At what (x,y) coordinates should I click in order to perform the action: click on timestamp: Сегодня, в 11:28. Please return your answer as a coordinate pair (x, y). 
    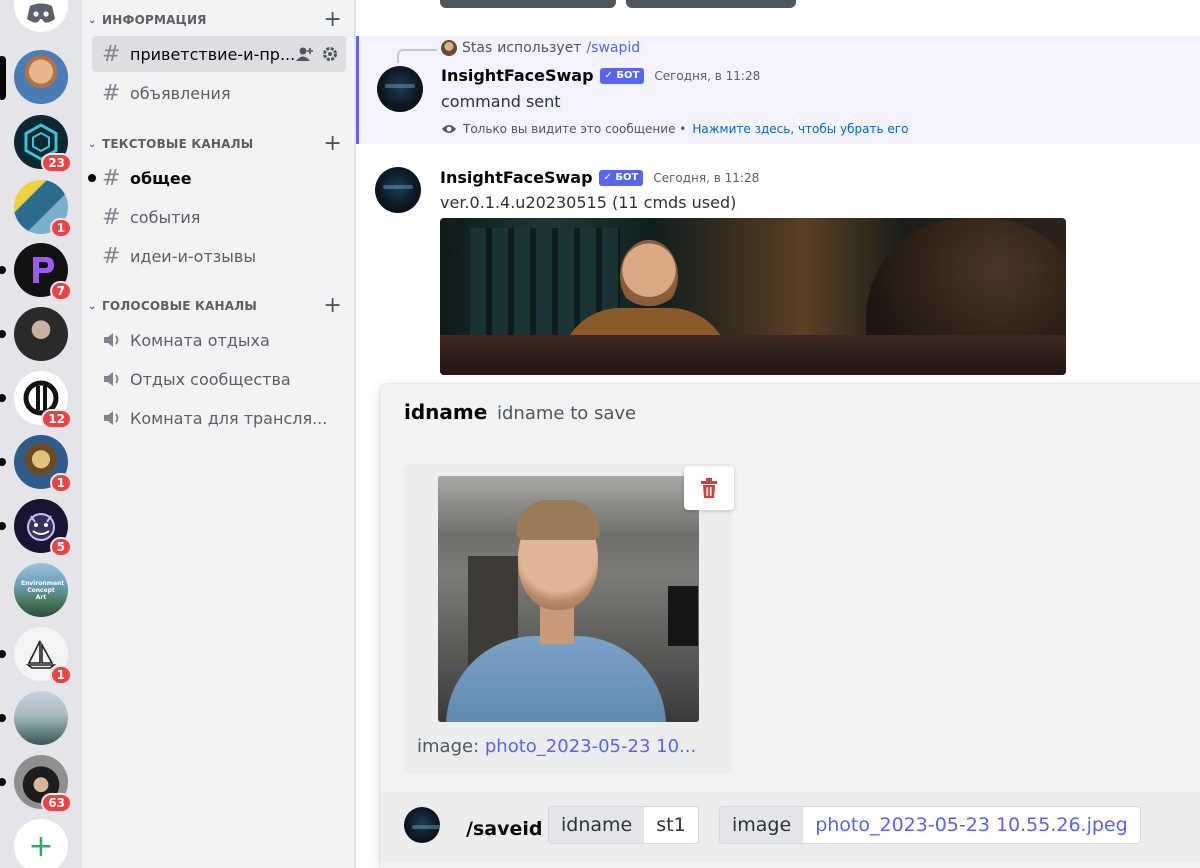
    Looking at the image, I should click on (707, 75).